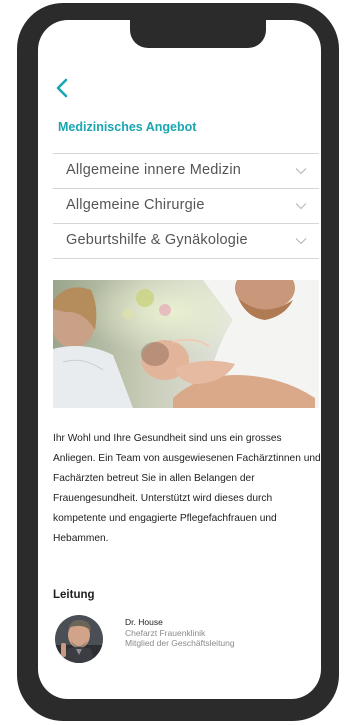  I want to click on accordion-item-chirurgie: Allgemeine Chirurgie, so click(186, 205).